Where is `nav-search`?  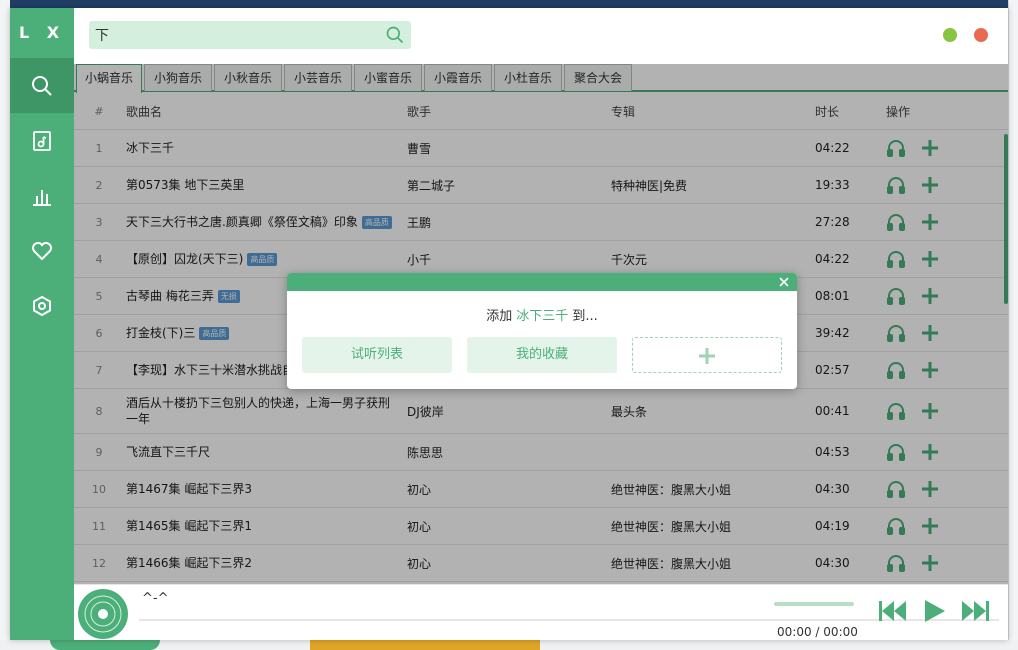 nav-search is located at coordinates (42, 85).